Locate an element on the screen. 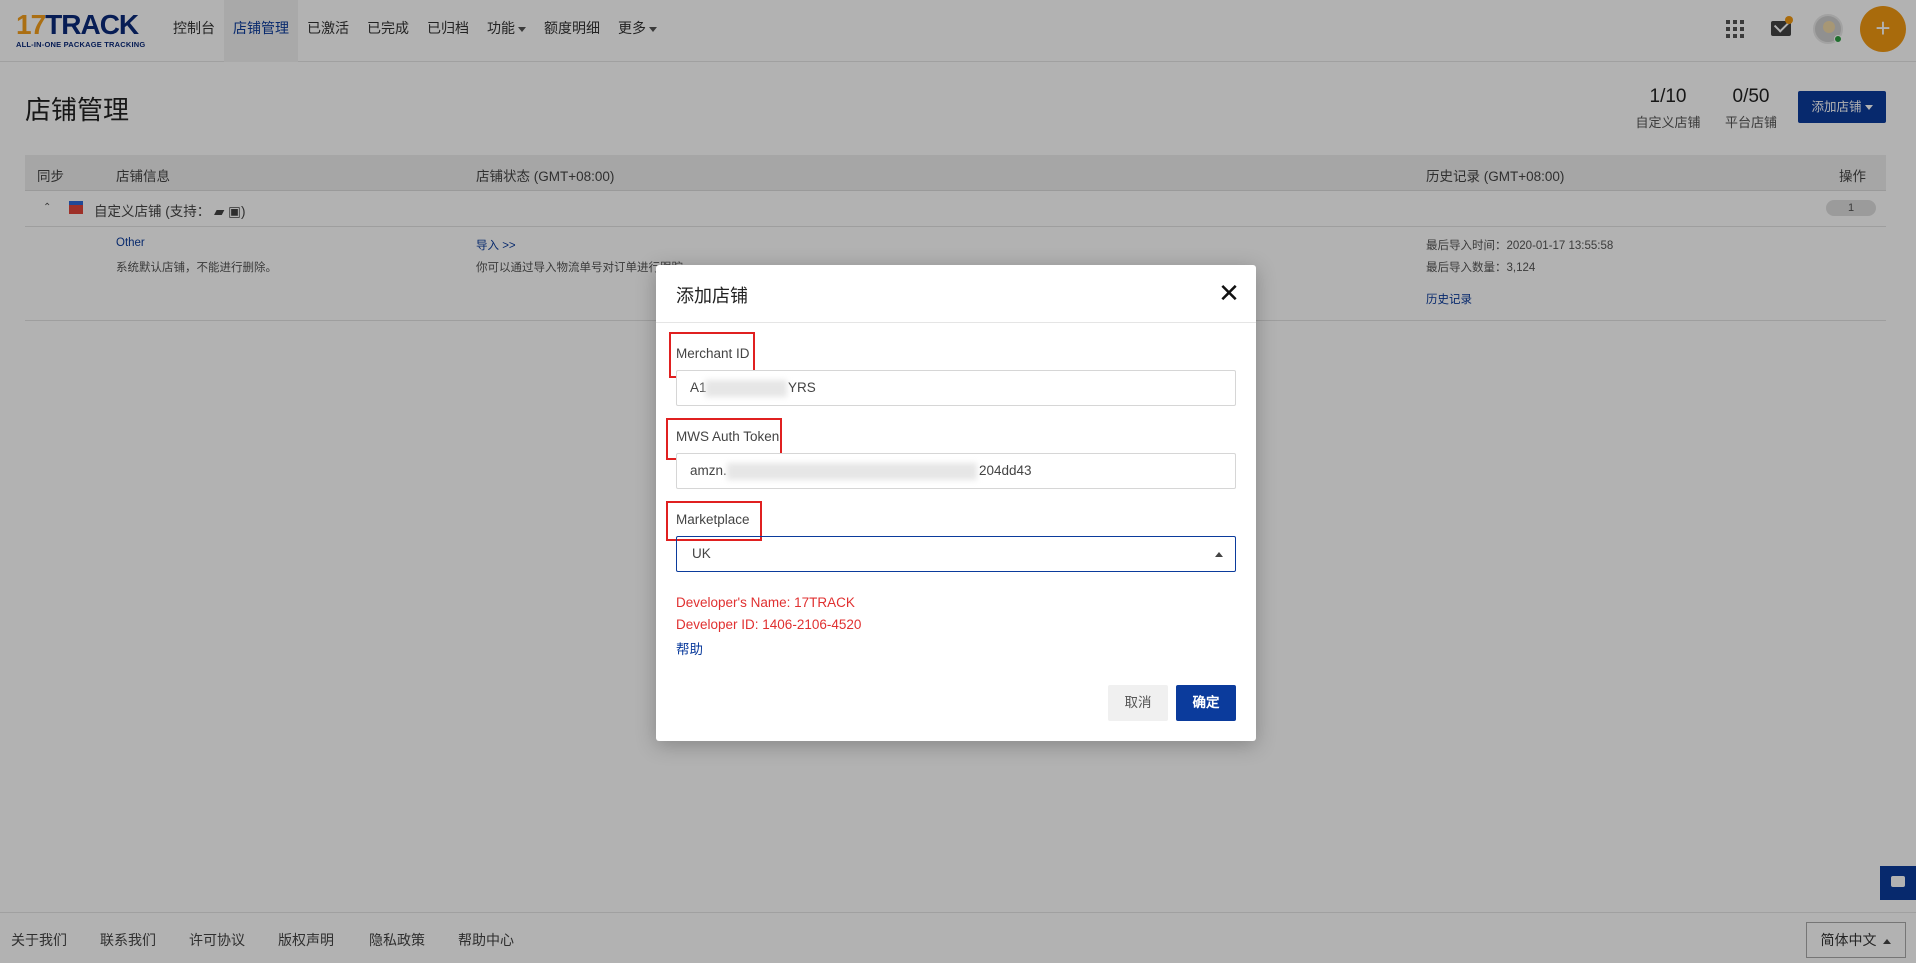 This screenshot has width=1916, height=963. developer-id: Developer ID: 1406-2106-4520 is located at coordinates (769, 624).